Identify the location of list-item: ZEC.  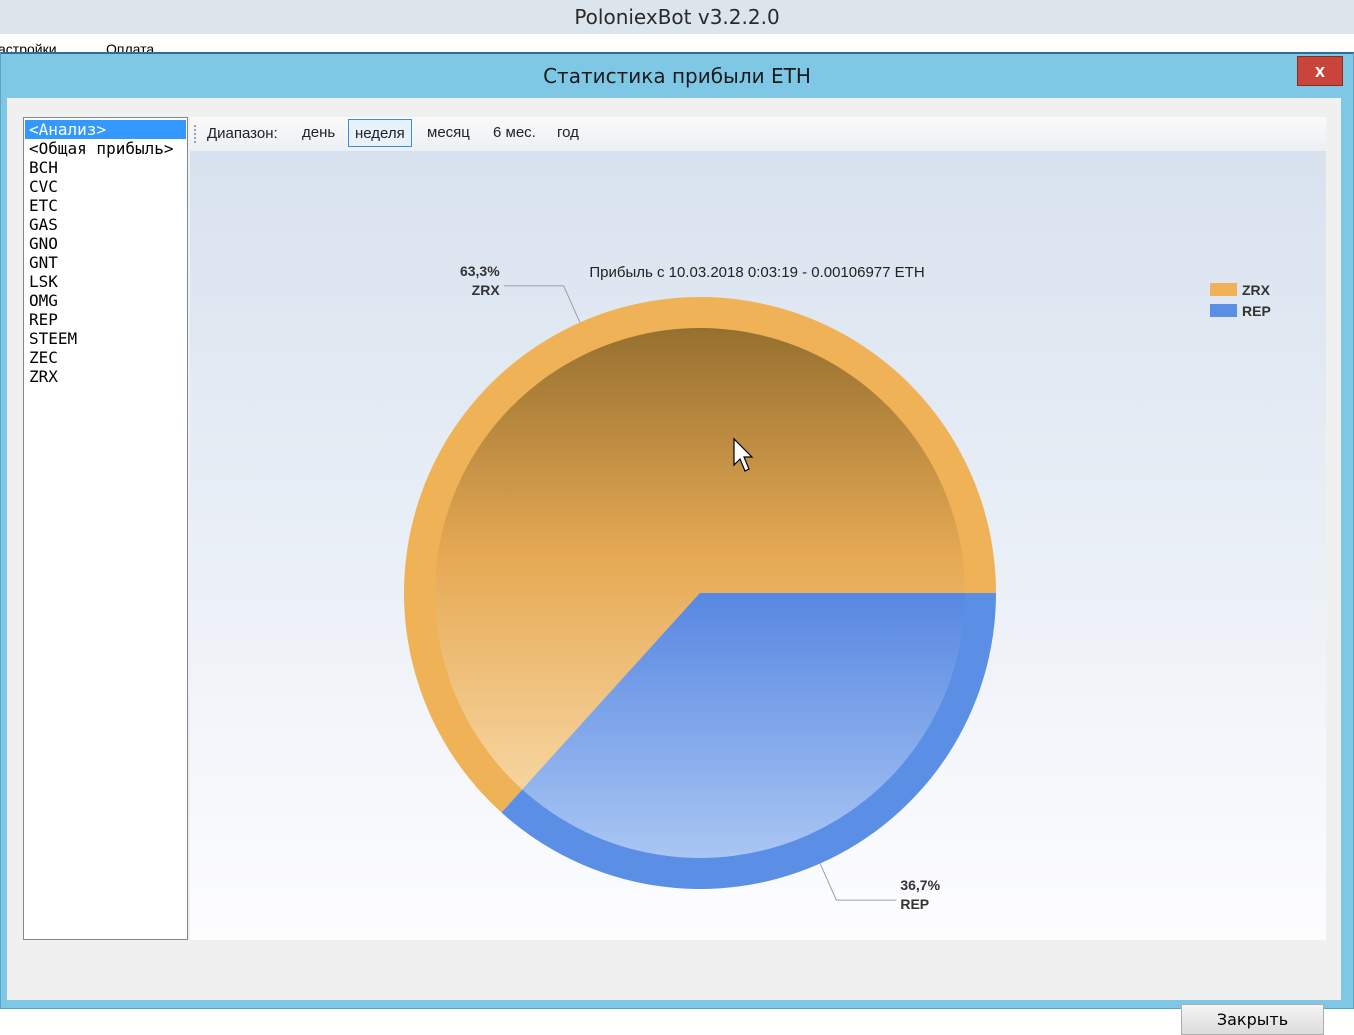
(105, 357).